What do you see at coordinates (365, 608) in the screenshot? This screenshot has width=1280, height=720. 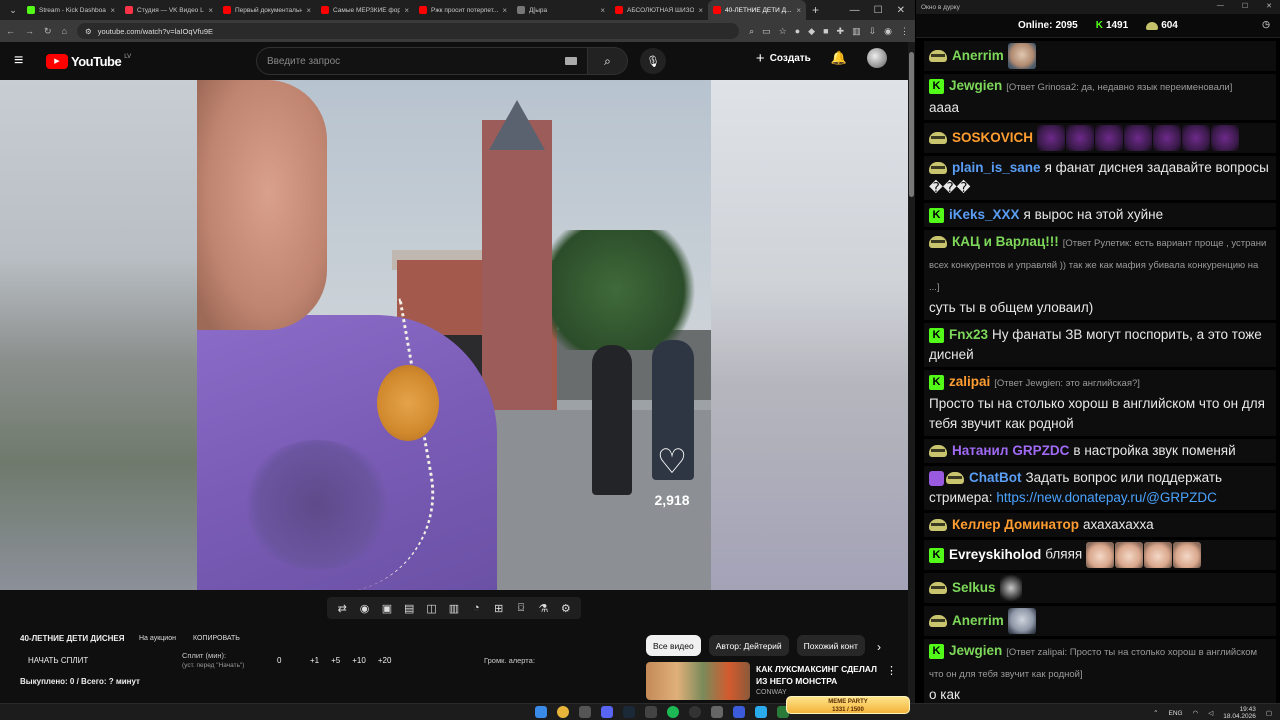 I see `audio-icon: ◉` at bounding box center [365, 608].